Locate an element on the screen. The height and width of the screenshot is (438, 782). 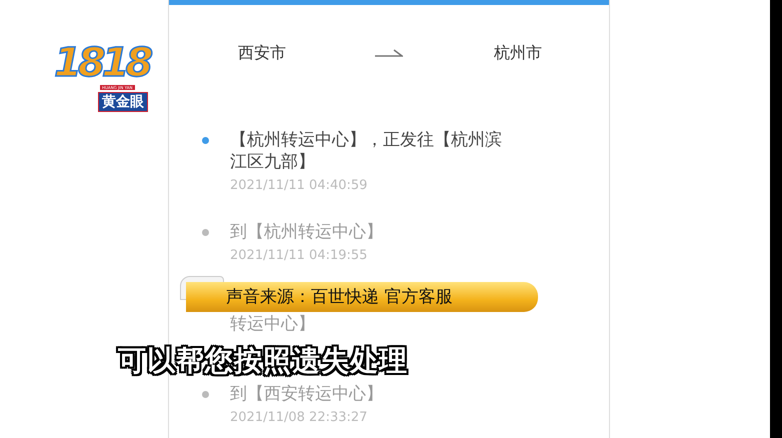
timestamp: 2021/11/11 04:19:55 is located at coordinates (299, 256).